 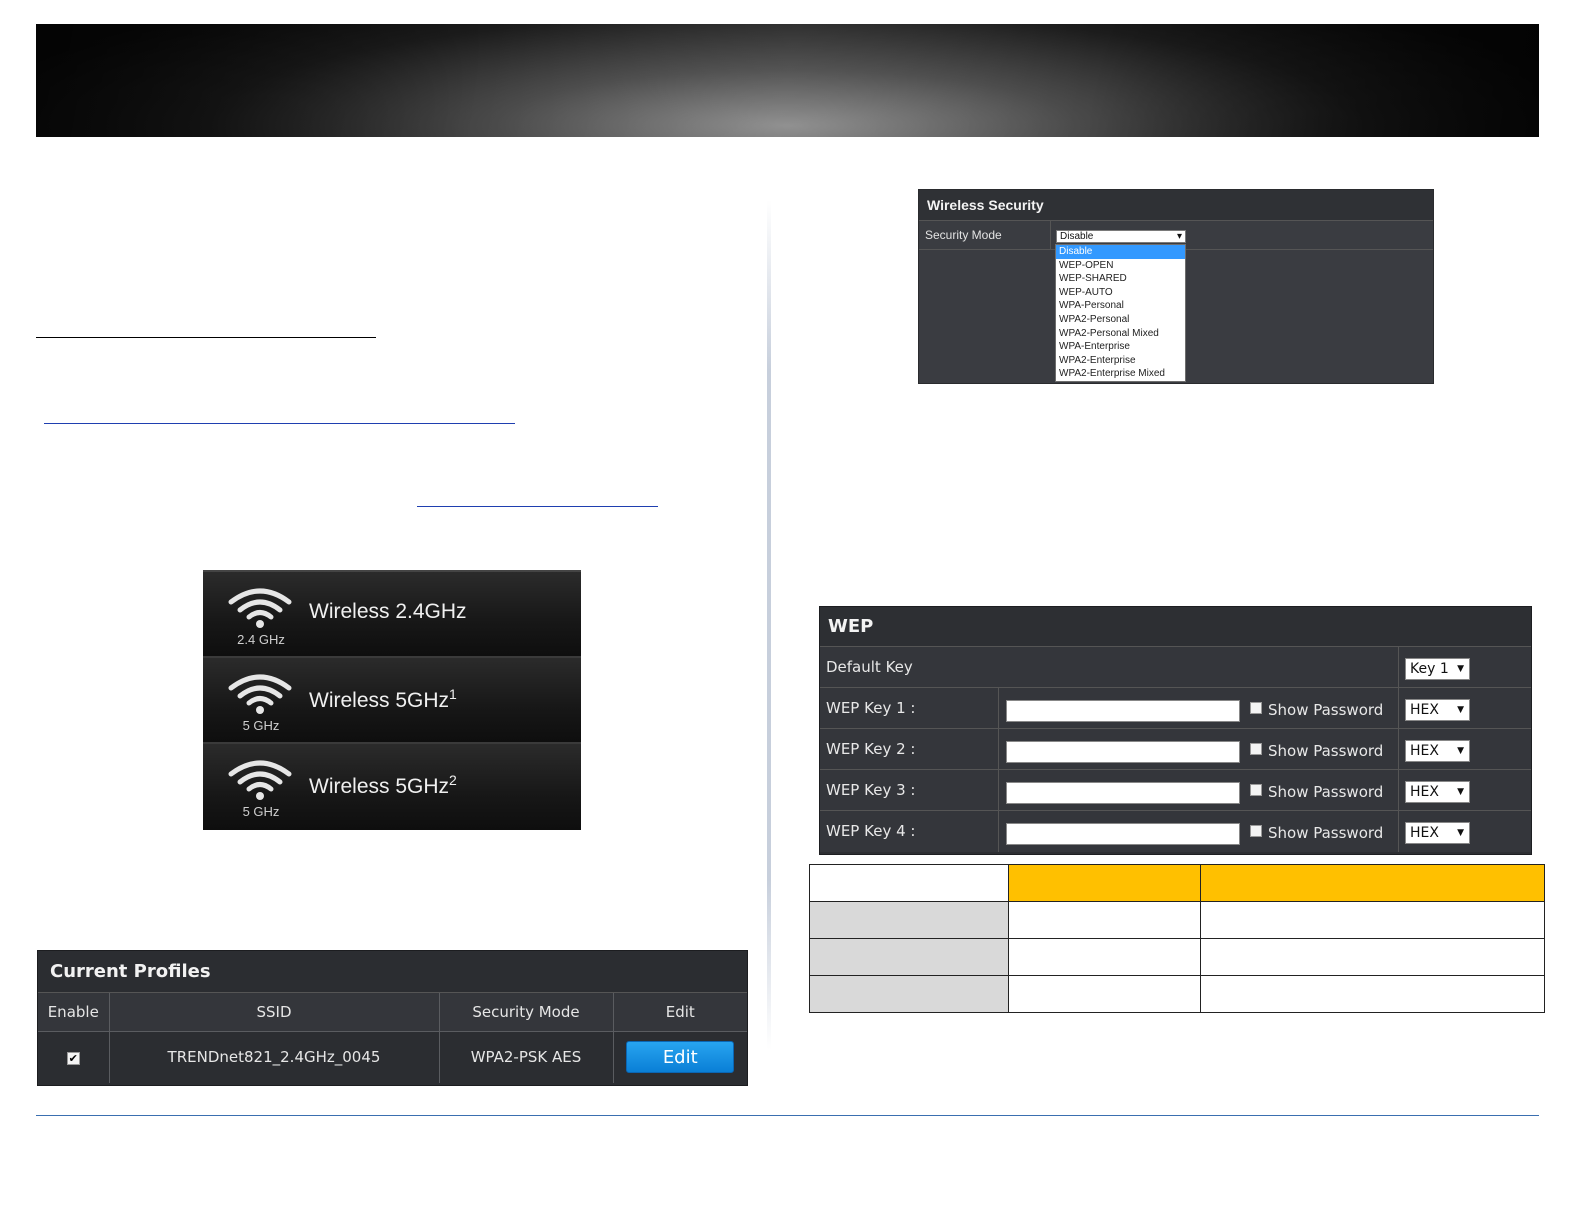 I want to click on edit-button: Edit, so click(x=680, y=1057).